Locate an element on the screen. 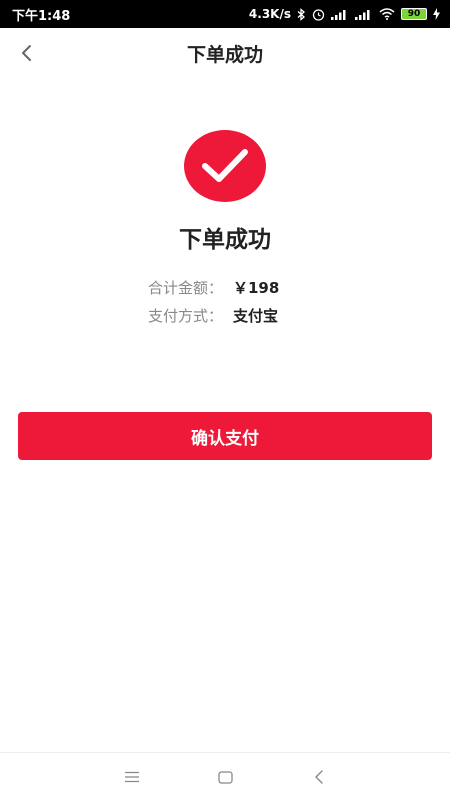 This screenshot has width=450, height=800. back-button is located at coordinates (27, 53).